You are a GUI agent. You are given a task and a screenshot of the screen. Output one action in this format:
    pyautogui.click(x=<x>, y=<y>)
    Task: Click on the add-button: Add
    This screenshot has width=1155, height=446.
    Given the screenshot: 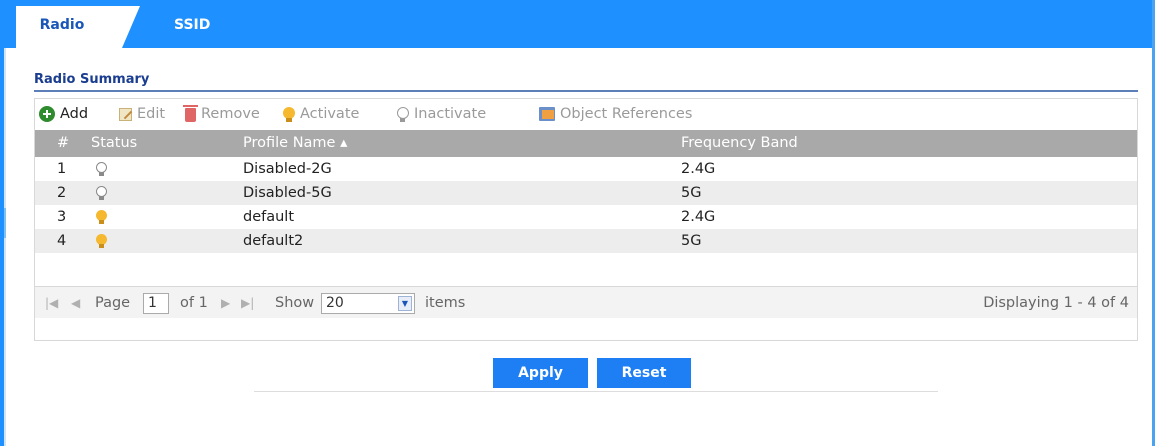 What is the action you would take?
    pyautogui.click(x=63, y=114)
    